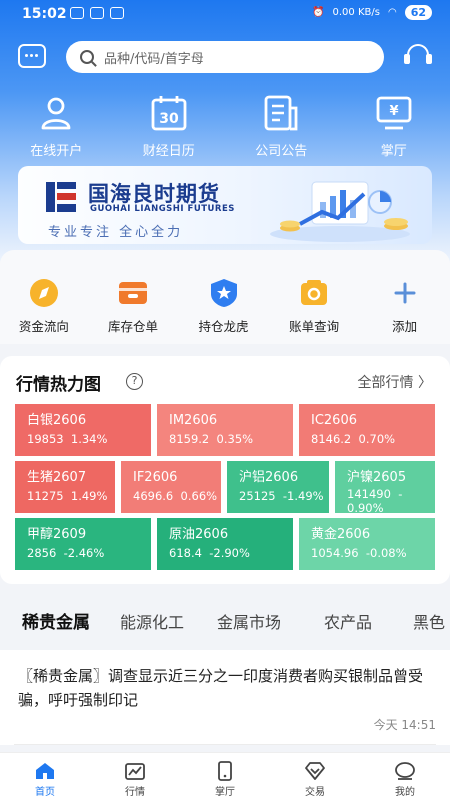 This screenshot has width=450, height=800. I want to click on tool-inventory: 库存仓单, so click(133, 306).